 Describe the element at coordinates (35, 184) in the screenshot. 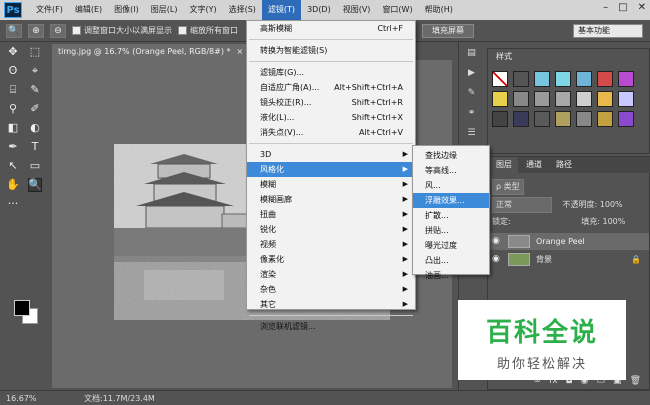

I see `tool-icon: 🔍` at that location.